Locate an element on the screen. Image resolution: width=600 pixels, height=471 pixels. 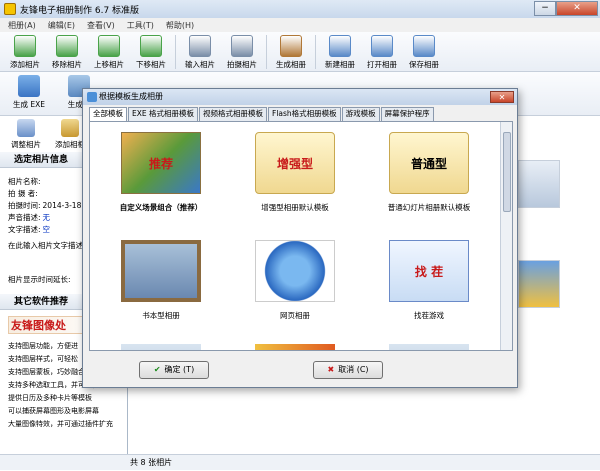
menu-tools: 工具(T) is located at coordinates (140, 25).